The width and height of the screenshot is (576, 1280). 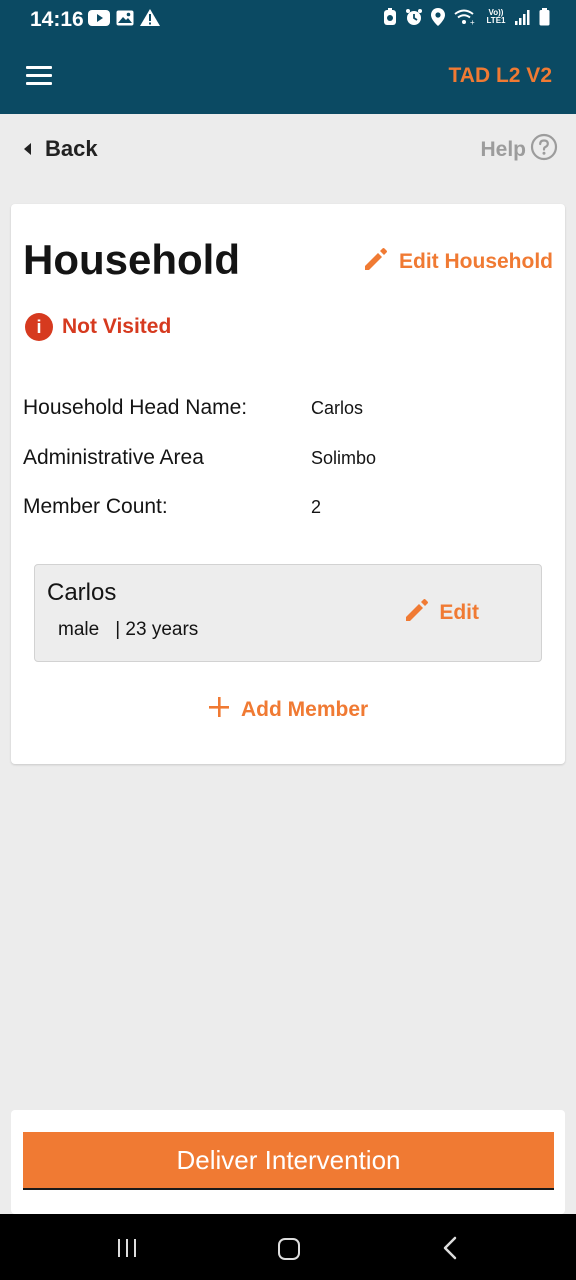 What do you see at coordinates (316, 507) in the screenshot?
I see `info-value: 2` at bounding box center [316, 507].